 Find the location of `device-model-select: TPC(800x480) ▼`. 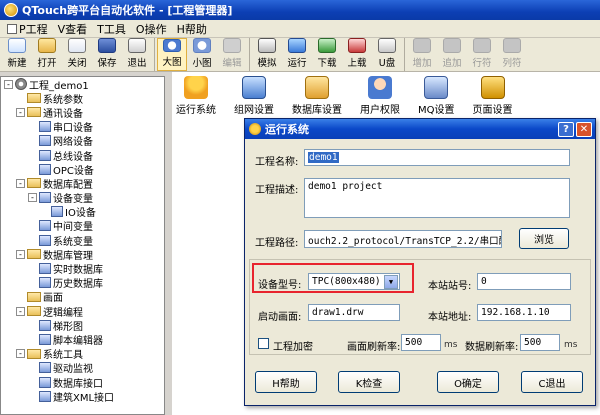

device-model-select: TPC(800x480) ▼ is located at coordinates (354, 281).